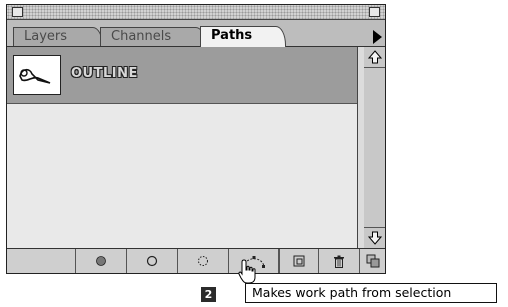 This screenshot has width=508, height=307. I want to click on fill-path-icon, so click(101, 261).